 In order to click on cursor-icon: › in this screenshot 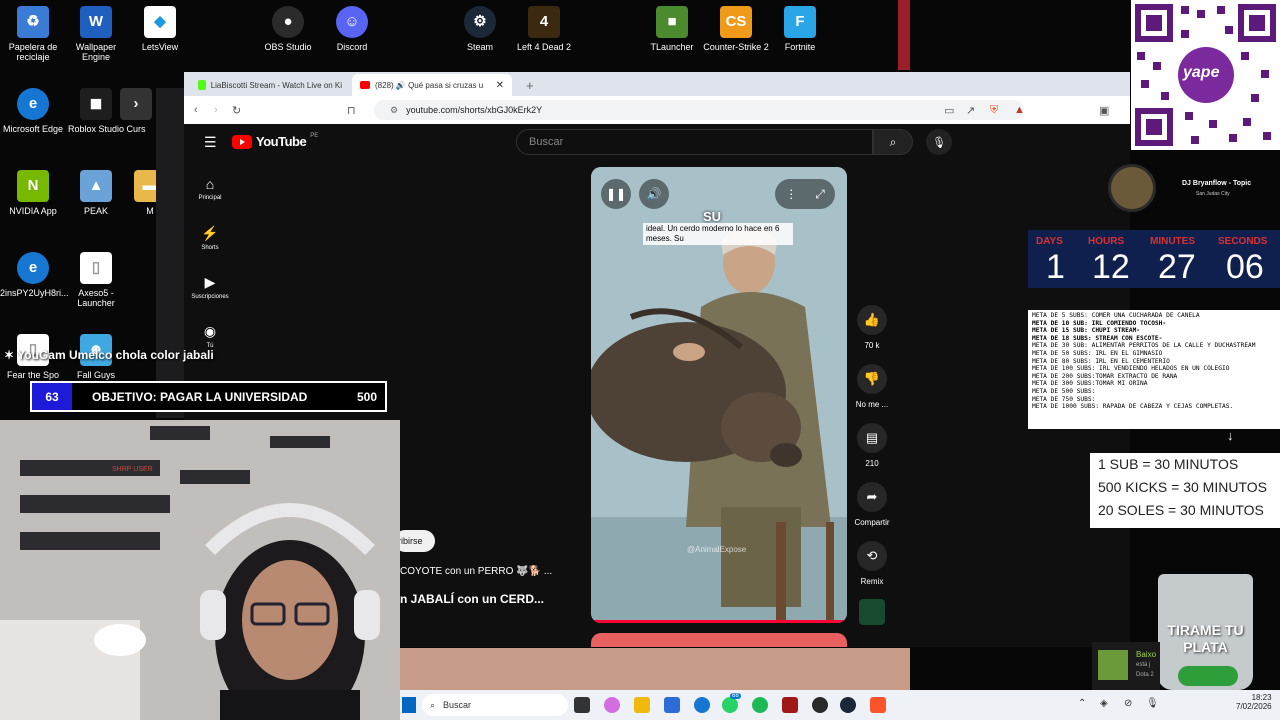, I will do `click(136, 104)`.